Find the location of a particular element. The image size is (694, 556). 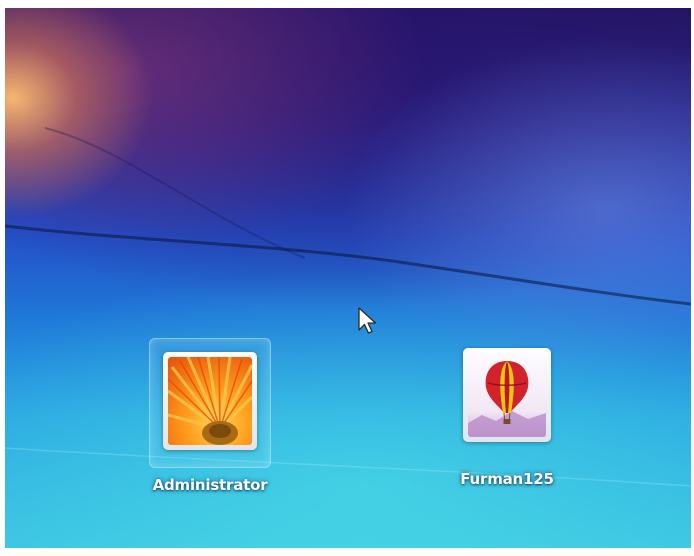

user-tile-frame is located at coordinates (507, 394).